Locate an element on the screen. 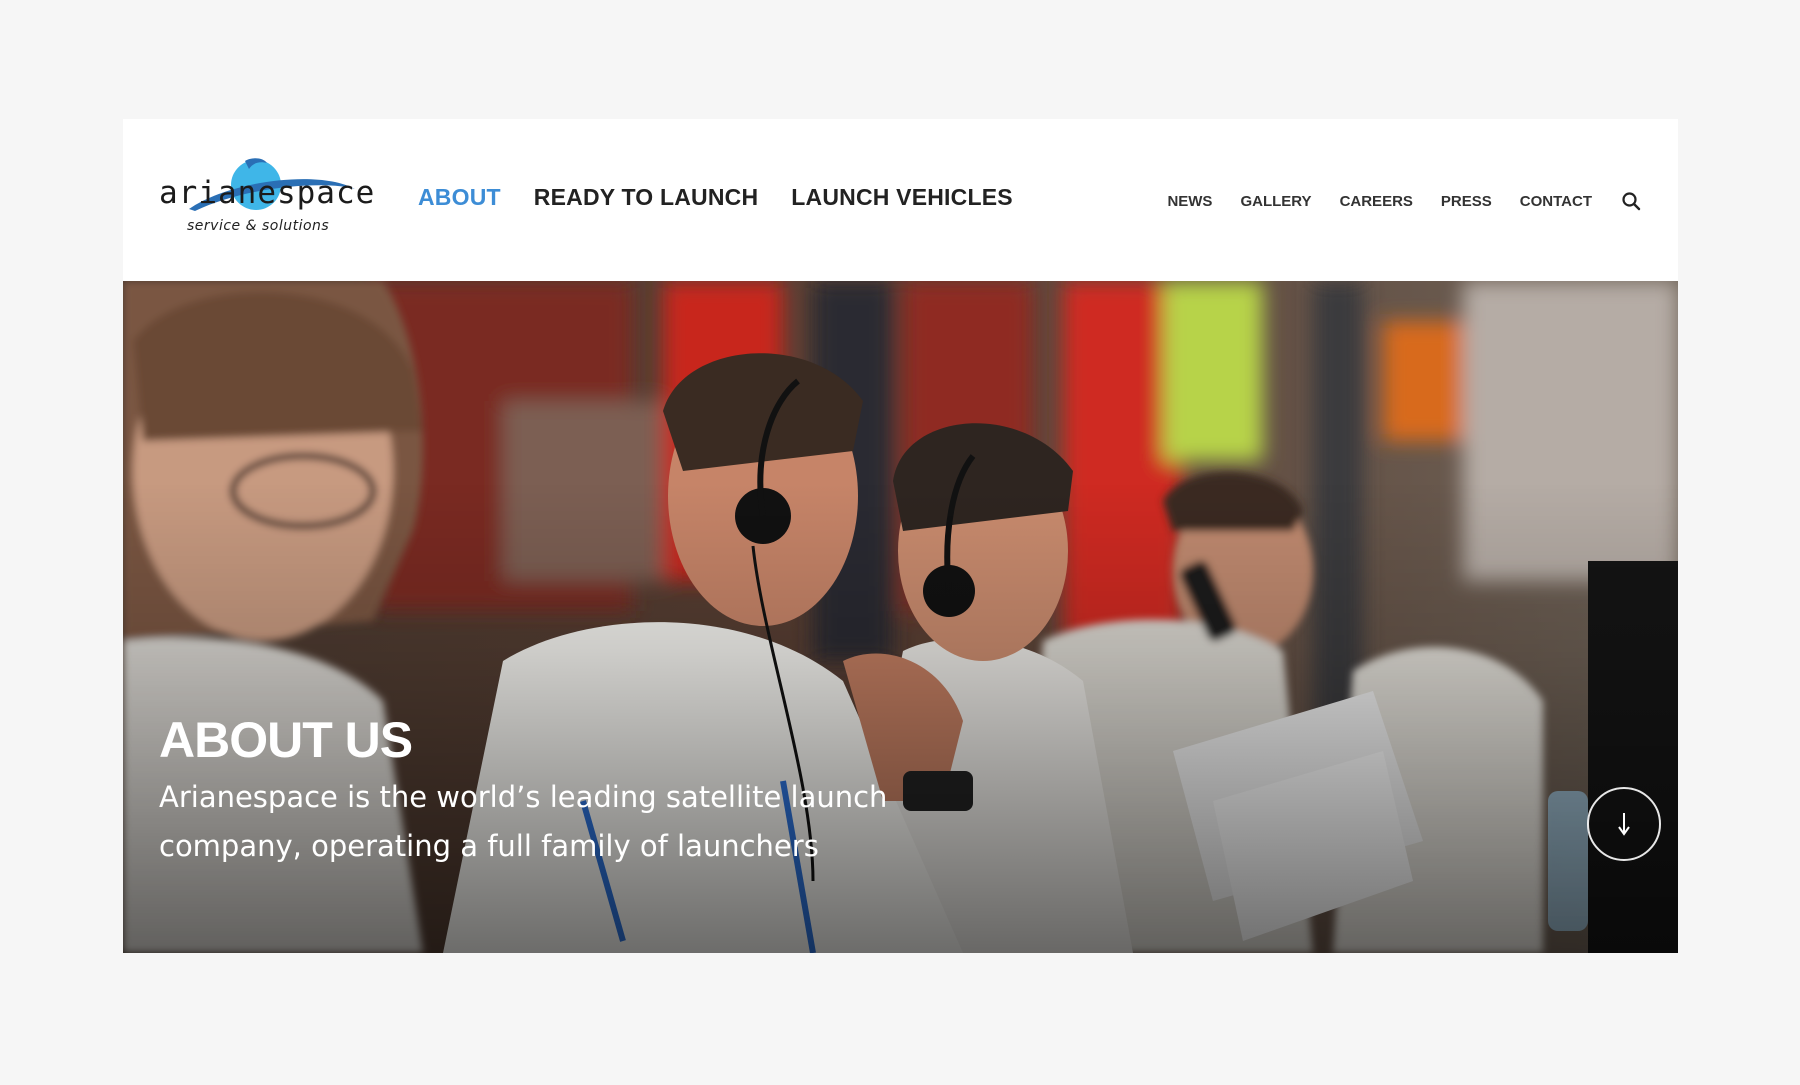  nav-ready-to-launch: READY TO LAUNCH is located at coordinates (646, 197).